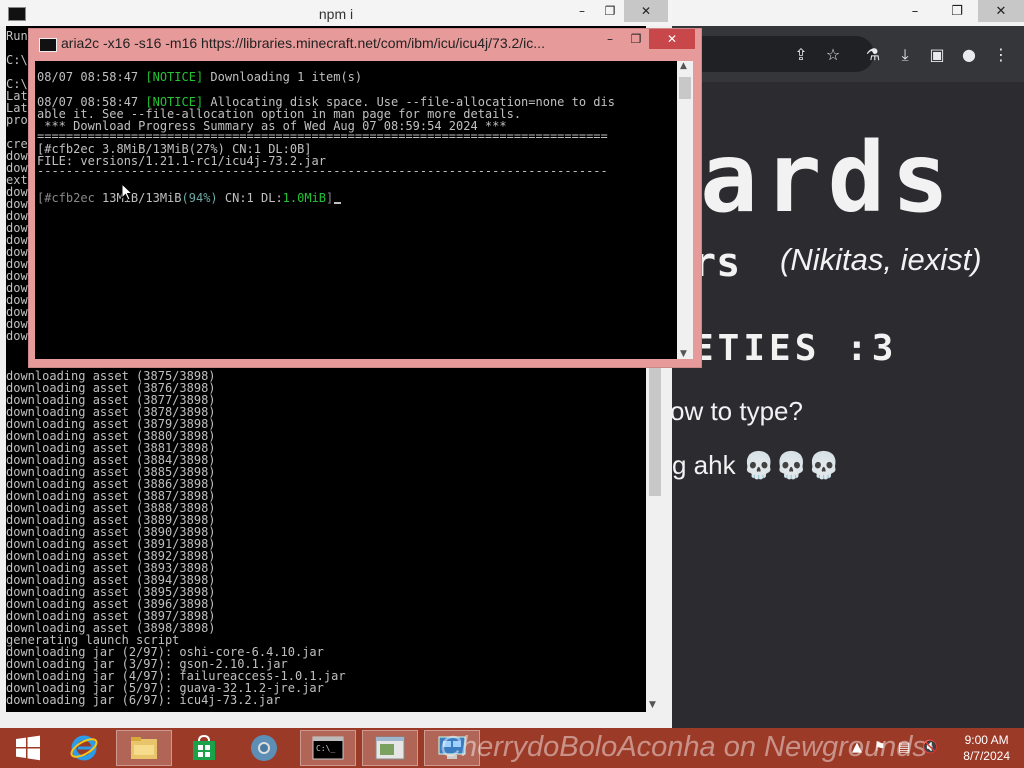 Image resolution: width=1024 pixels, height=768 pixels. What do you see at coordinates (17, 36) in the screenshot?
I see `console-line-stub: Run` at bounding box center [17, 36].